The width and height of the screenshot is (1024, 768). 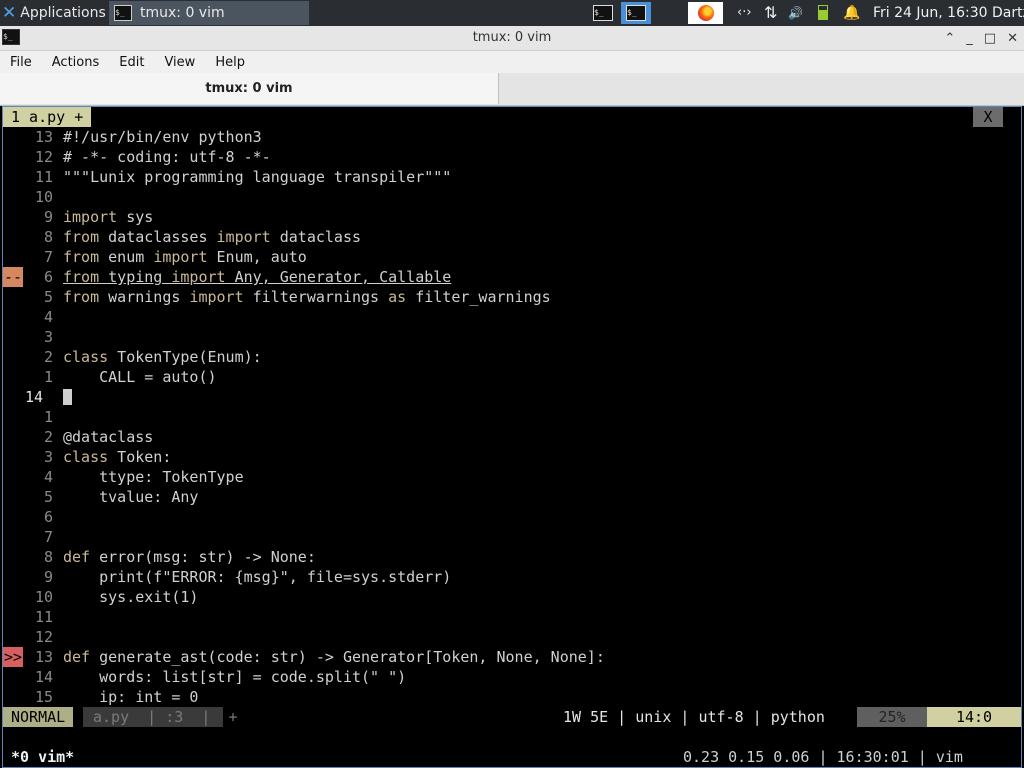 What do you see at coordinates (162, 137) in the screenshot?
I see `code-text: #!/usr/bin/env python3` at bounding box center [162, 137].